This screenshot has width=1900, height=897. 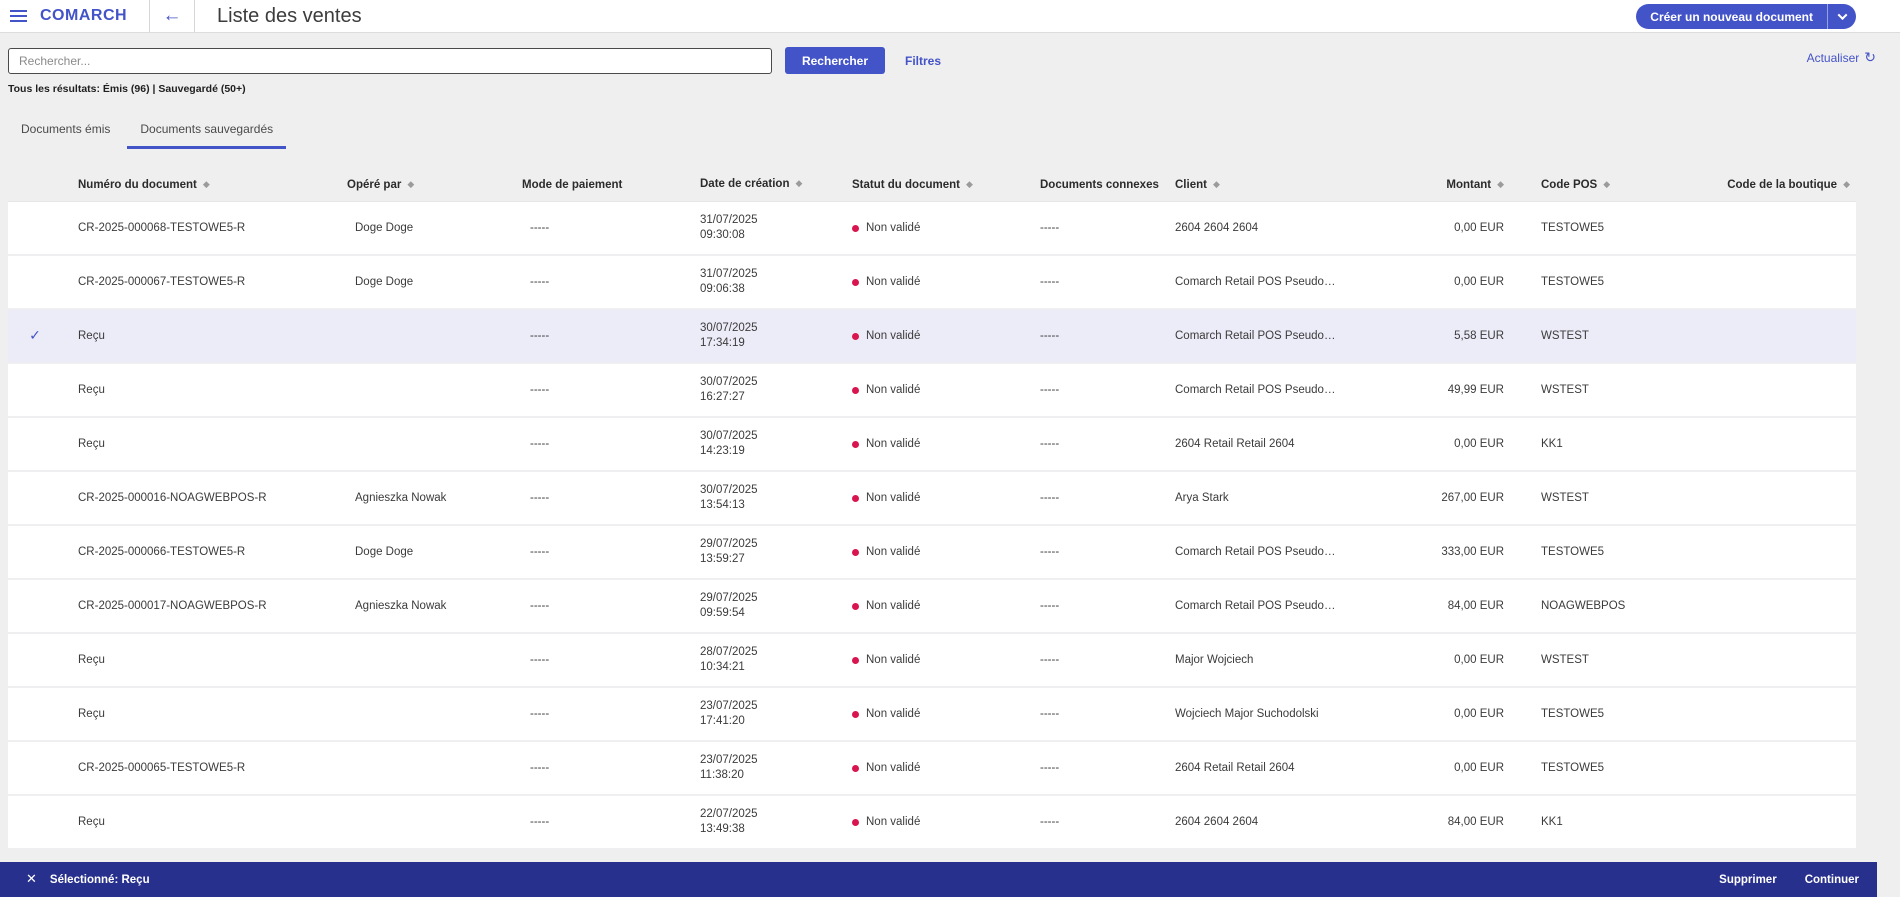 I want to click on creation-time-value: 09:59:54, so click(x=722, y=613).